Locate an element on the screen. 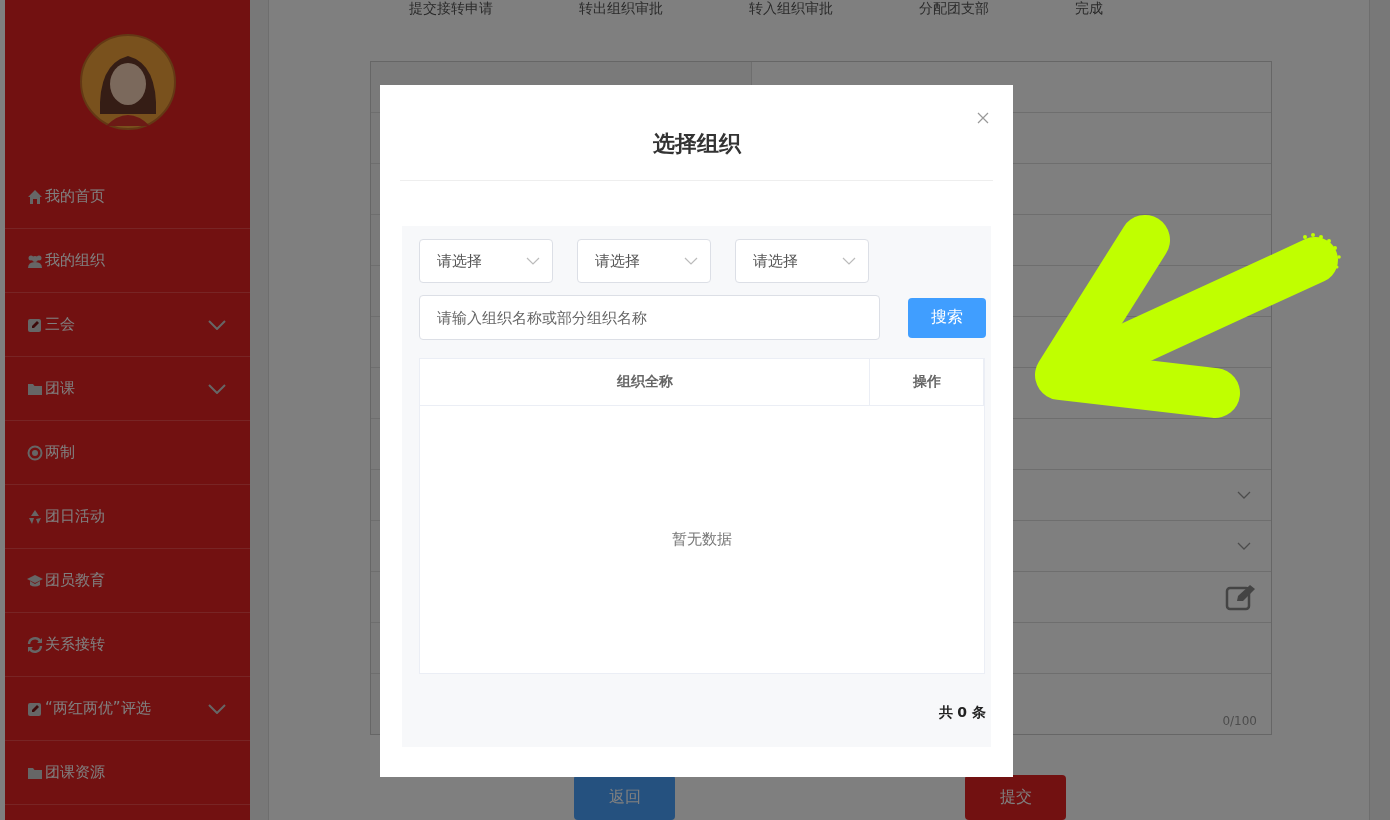  sidebar-item: 我的首页 is located at coordinates (127, 197).